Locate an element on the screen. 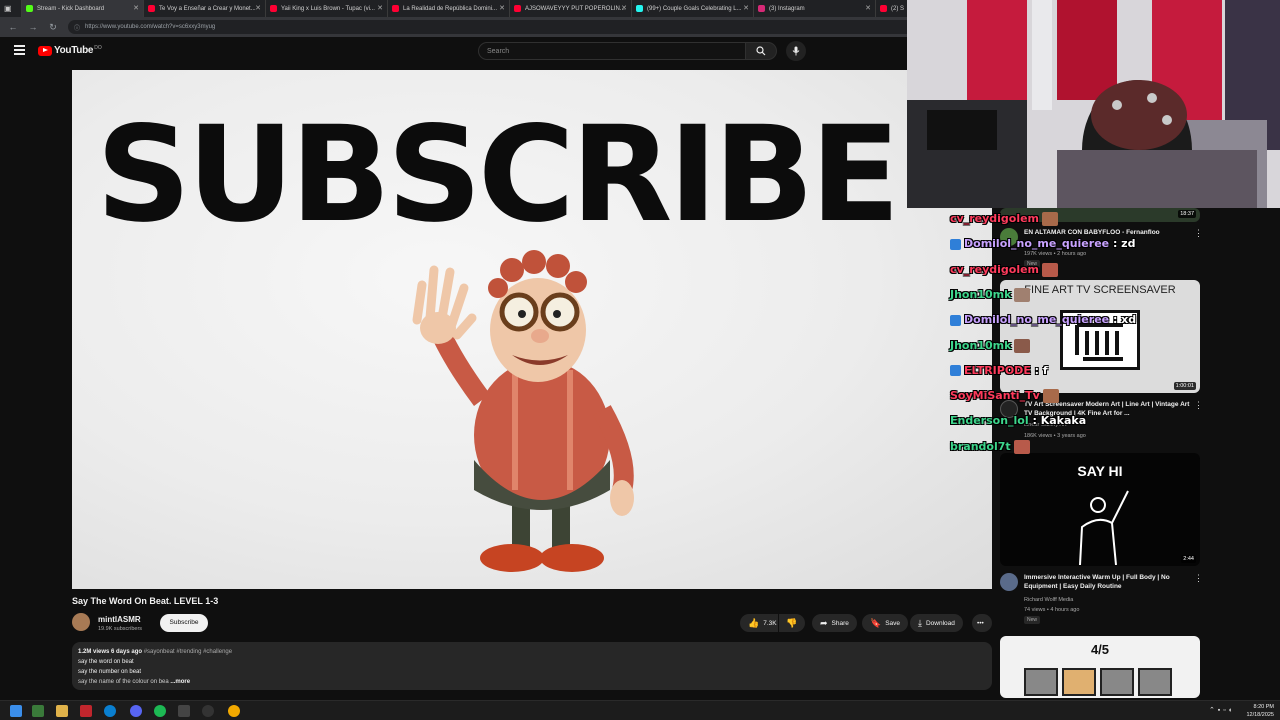 The height and width of the screenshot is (720, 1280). hamburger-menu-icon is located at coordinates (19, 50).